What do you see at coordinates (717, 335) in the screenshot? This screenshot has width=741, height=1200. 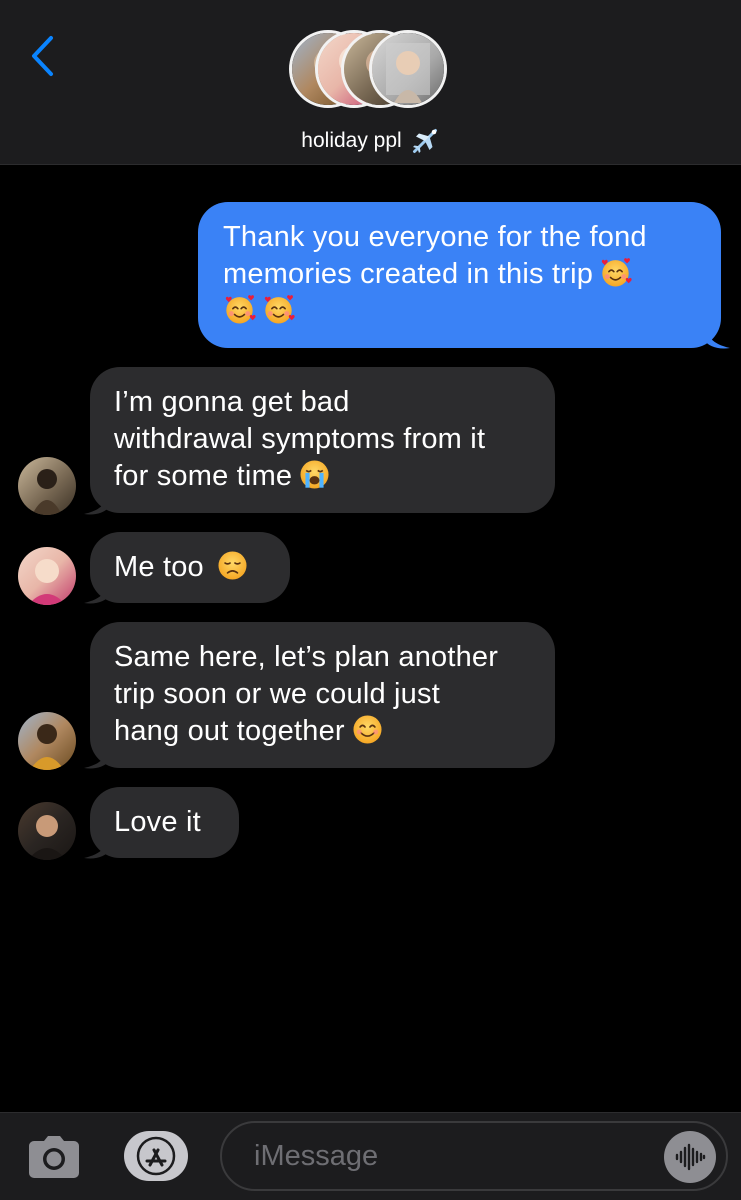 I see `bubble-tail` at bounding box center [717, 335].